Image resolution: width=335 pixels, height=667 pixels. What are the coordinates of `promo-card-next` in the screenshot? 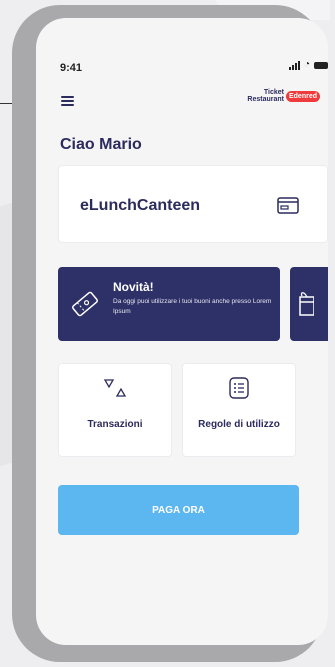 It's located at (309, 304).